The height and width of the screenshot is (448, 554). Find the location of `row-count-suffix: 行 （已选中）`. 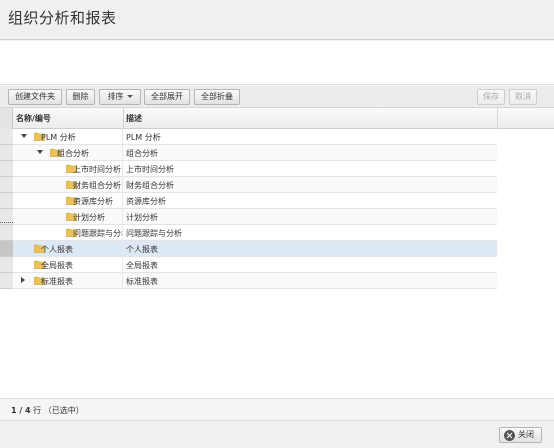

row-count-suffix: 行 （已选中） is located at coordinates (57, 410).